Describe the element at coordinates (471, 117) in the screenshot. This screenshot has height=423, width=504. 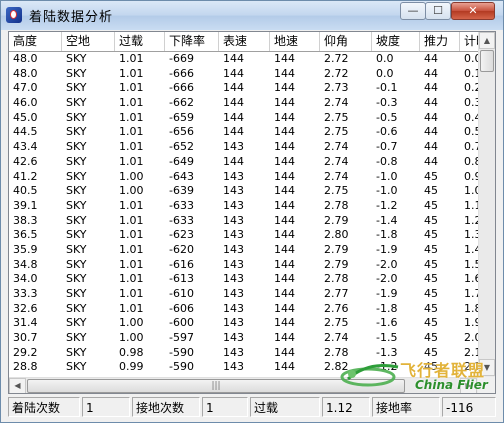
I see `table-cell: 0.4` at that location.